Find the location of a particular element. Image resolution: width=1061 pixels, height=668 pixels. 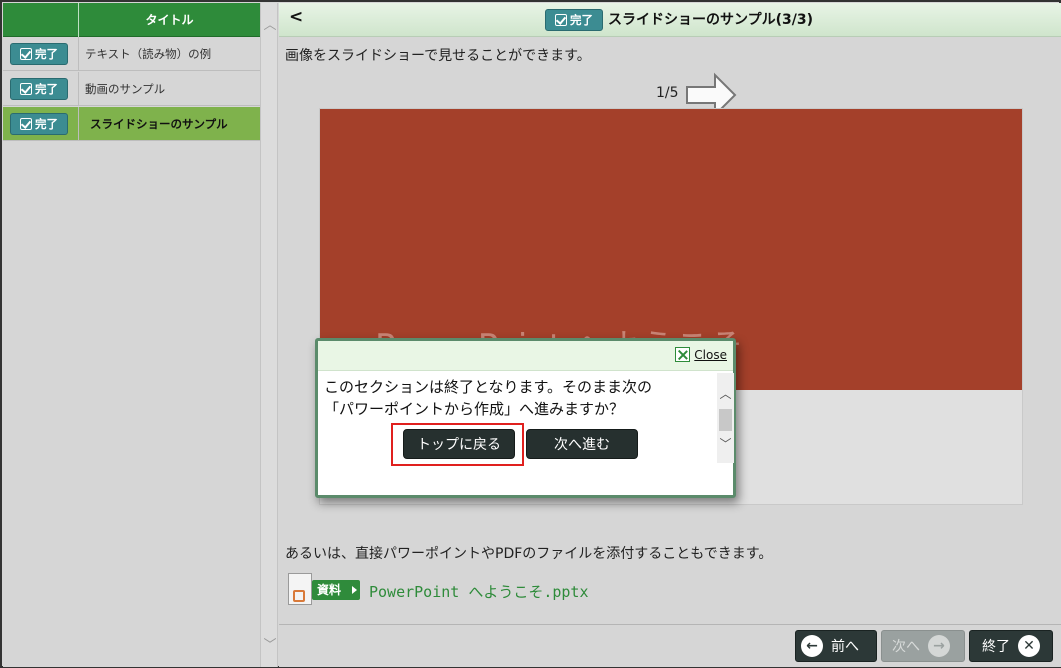

document-tag: 資料 is located at coordinates (336, 590).